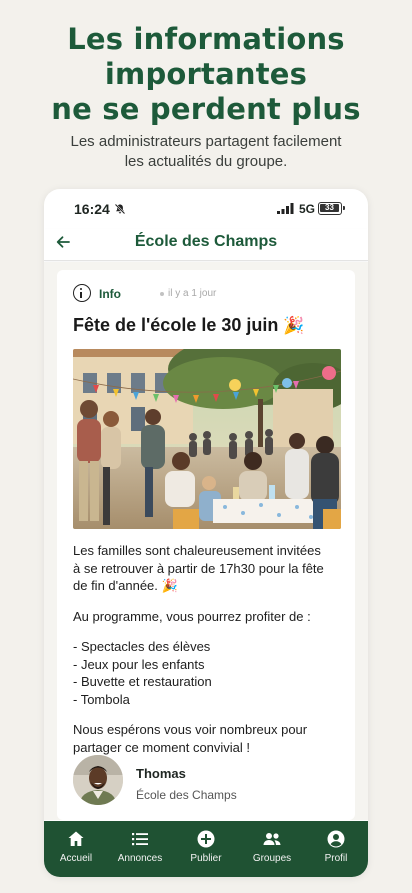  What do you see at coordinates (192, 293) in the screenshot?
I see `post-time: il y a 1 jour` at bounding box center [192, 293].